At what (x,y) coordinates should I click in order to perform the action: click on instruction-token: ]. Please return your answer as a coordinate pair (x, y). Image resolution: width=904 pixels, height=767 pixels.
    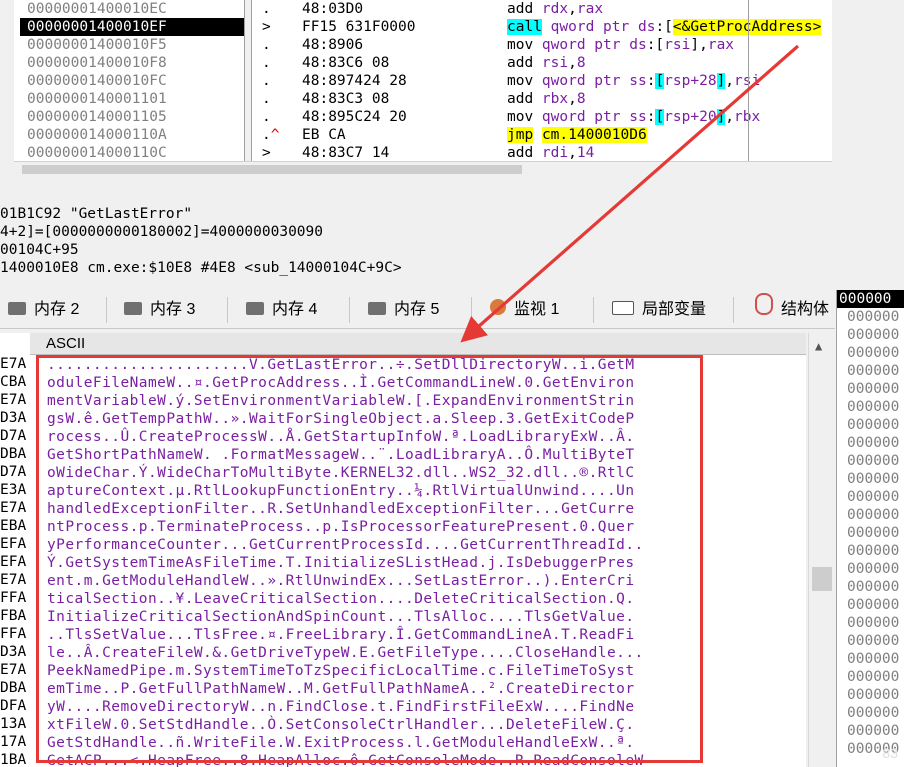
    Looking at the image, I should click on (826, 27).